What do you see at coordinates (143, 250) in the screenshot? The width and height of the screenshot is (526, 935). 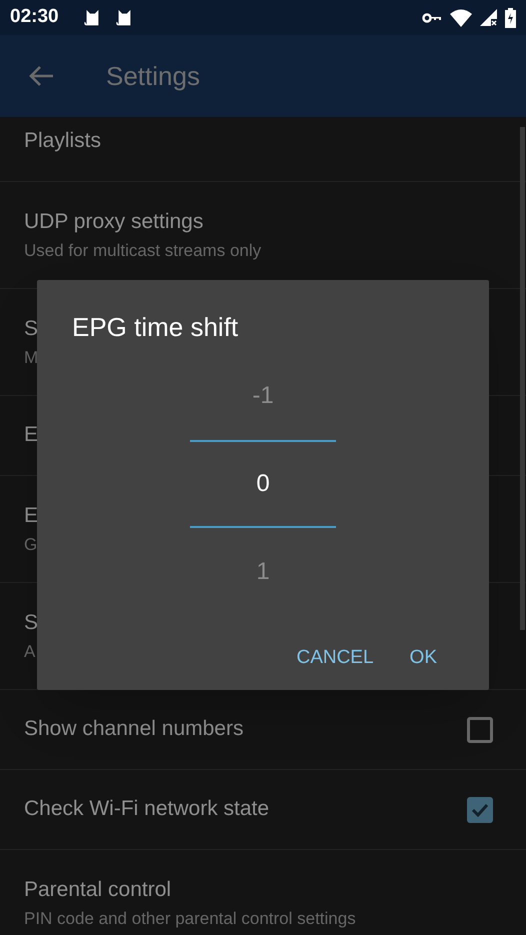 I see `setting-subtitle: Used for multicast streams only` at bounding box center [143, 250].